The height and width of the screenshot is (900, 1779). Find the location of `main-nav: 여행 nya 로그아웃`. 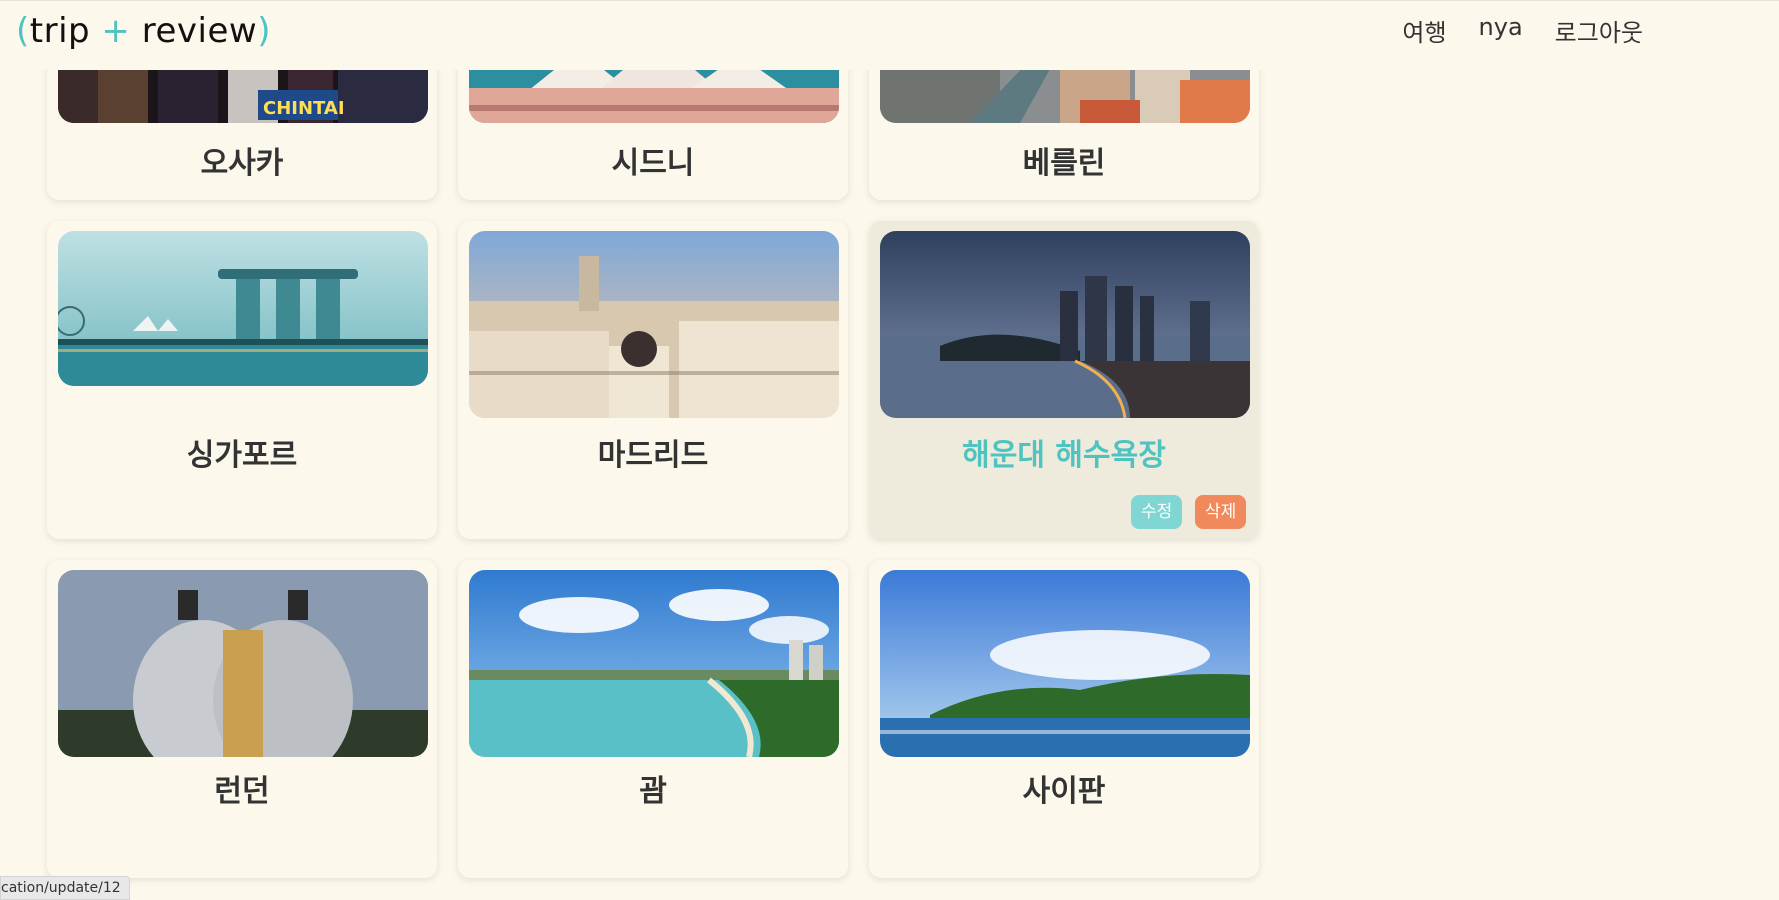

main-nav: 여행 nya 로그아웃 is located at coordinates (1522, 30).